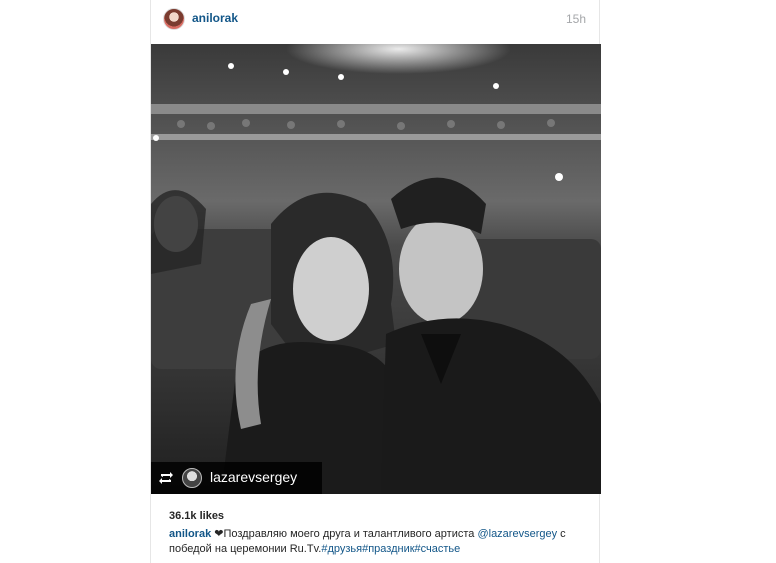 This screenshot has width=776, height=563. What do you see at coordinates (517, 534) in the screenshot?
I see `caption-mention: @lazarevsergey` at bounding box center [517, 534].